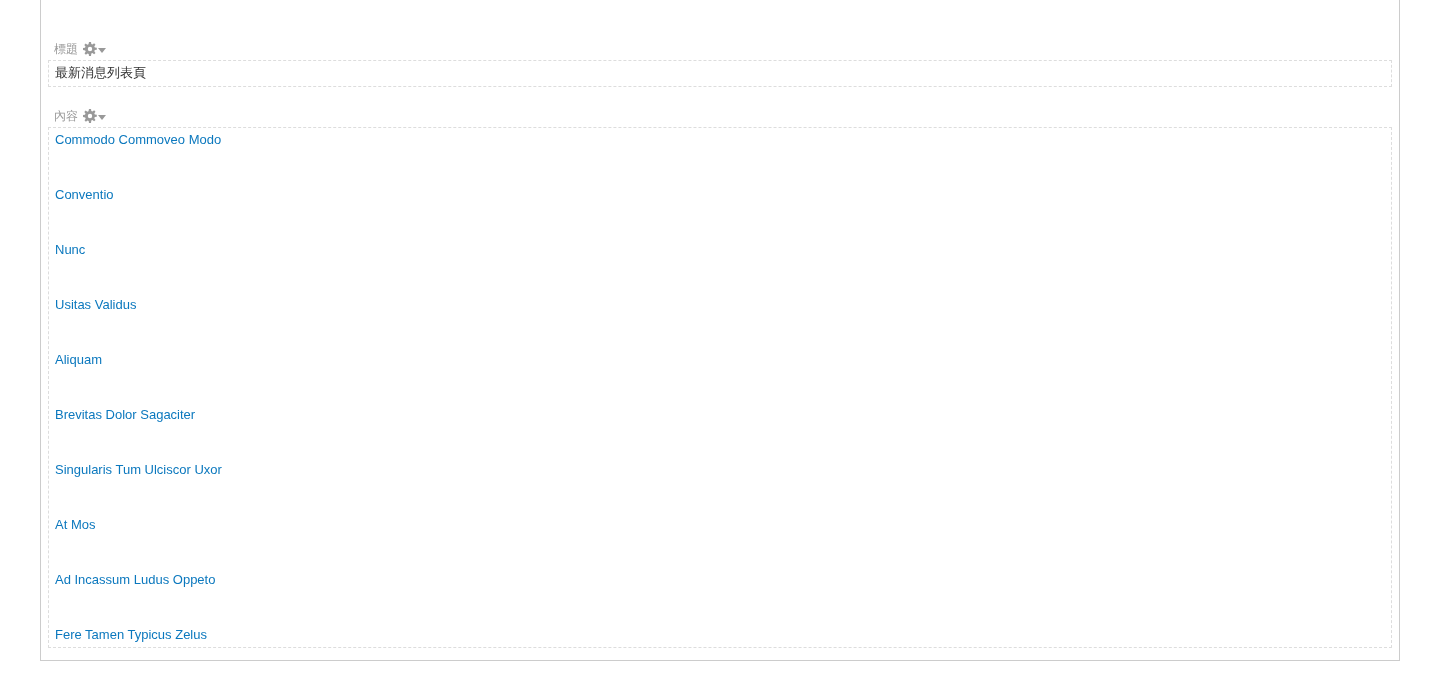 Image resolution: width=1440 pixels, height=681 pixels. What do you see at coordinates (70, 250) in the screenshot?
I see `news-link: Nunc` at bounding box center [70, 250].